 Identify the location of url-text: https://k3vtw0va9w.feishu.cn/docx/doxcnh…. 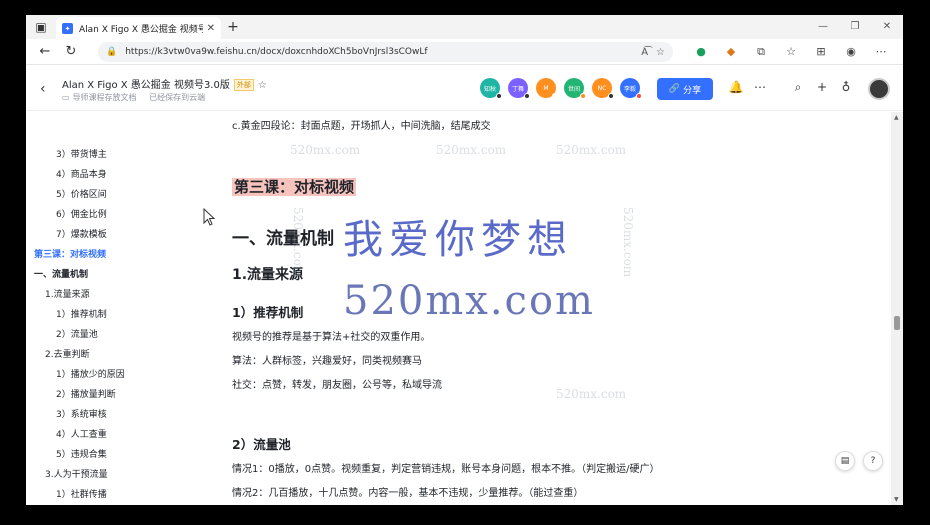
(276, 52).